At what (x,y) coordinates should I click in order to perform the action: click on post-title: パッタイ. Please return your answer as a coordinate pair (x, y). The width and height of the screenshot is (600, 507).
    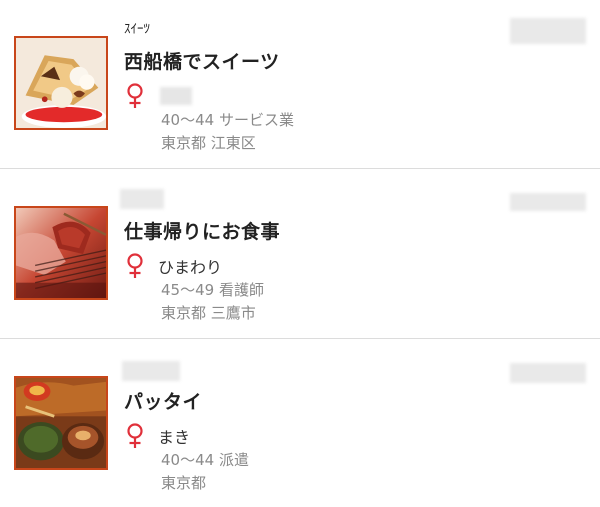
    Looking at the image, I should click on (163, 400).